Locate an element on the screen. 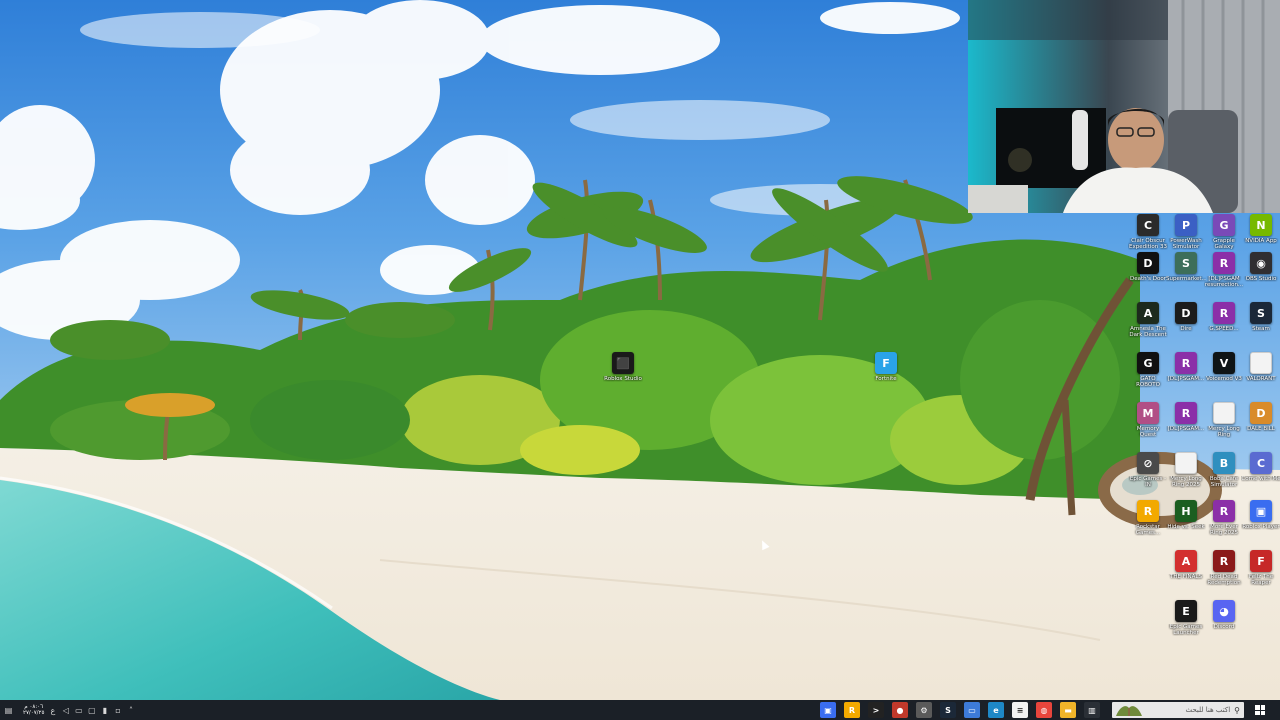 Image resolution: width=1280 pixels, height=720 pixels. desktop-shortcut: ⊘ Epic Games - IN is located at coordinates (1148, 470).